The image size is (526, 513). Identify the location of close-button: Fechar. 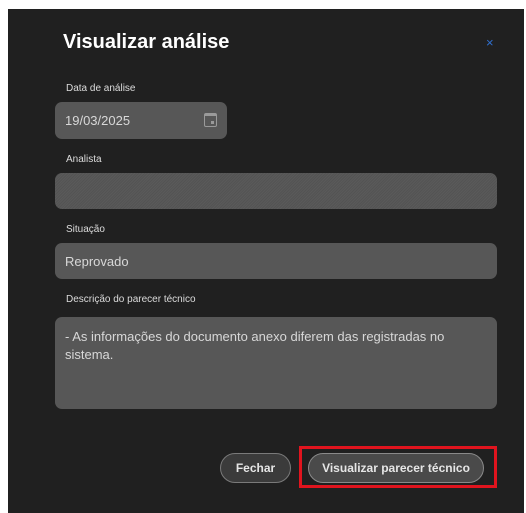
(255, 468).